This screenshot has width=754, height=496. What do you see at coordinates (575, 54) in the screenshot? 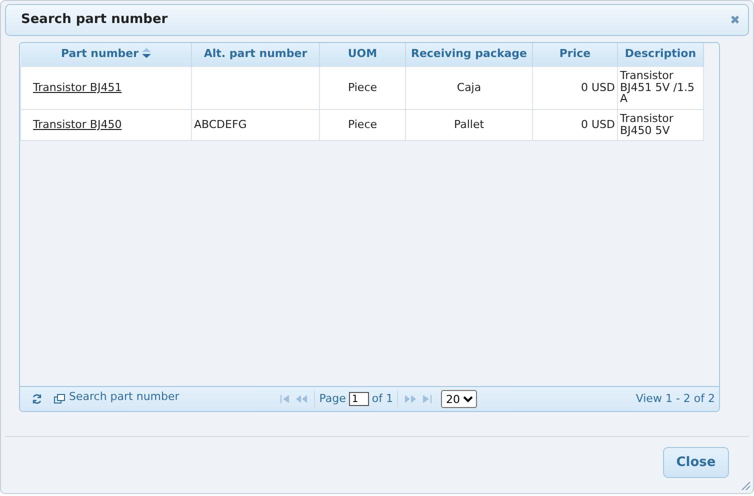
I see `column-header: Price` at bounding box center [575, 54].